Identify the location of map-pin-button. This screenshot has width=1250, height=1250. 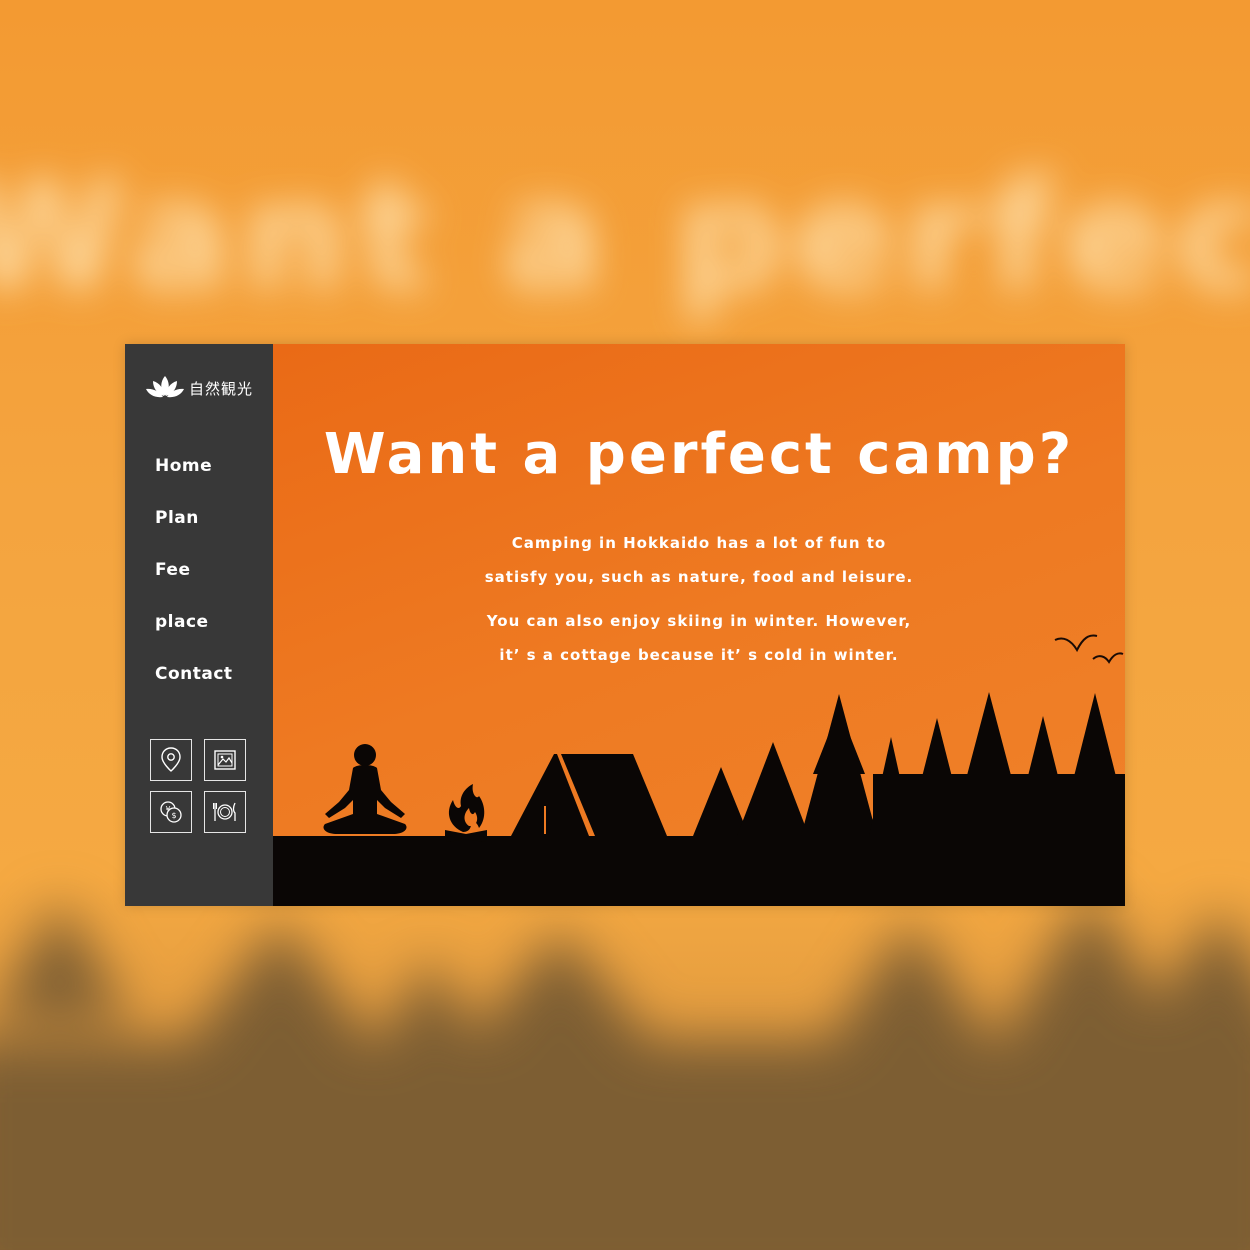
(171, 760).